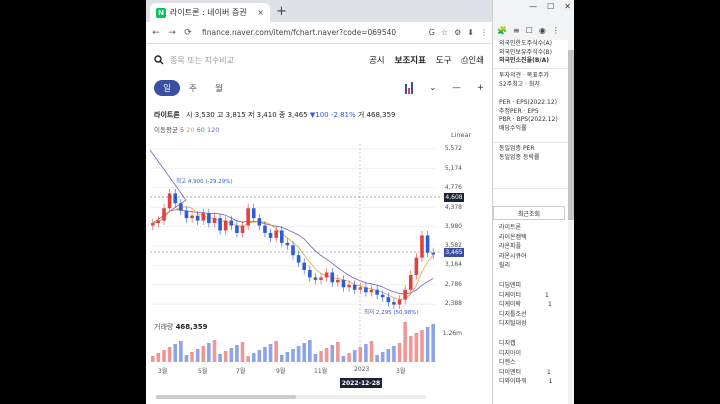  I want to click on download-icon: ⬇, so click(470, 32).